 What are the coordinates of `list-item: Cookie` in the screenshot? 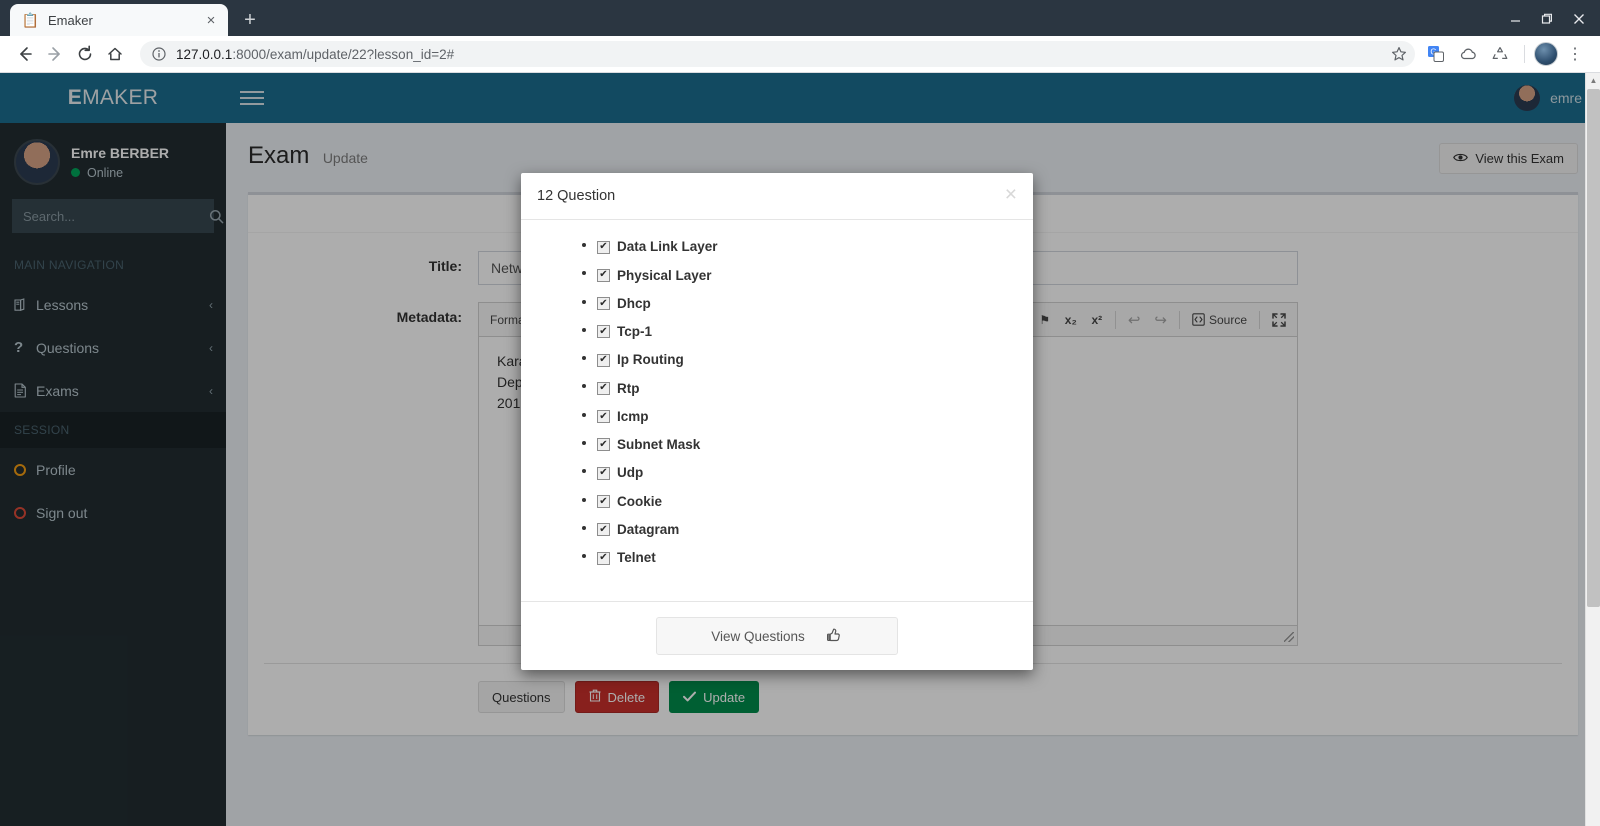 It's located at (807, 501).